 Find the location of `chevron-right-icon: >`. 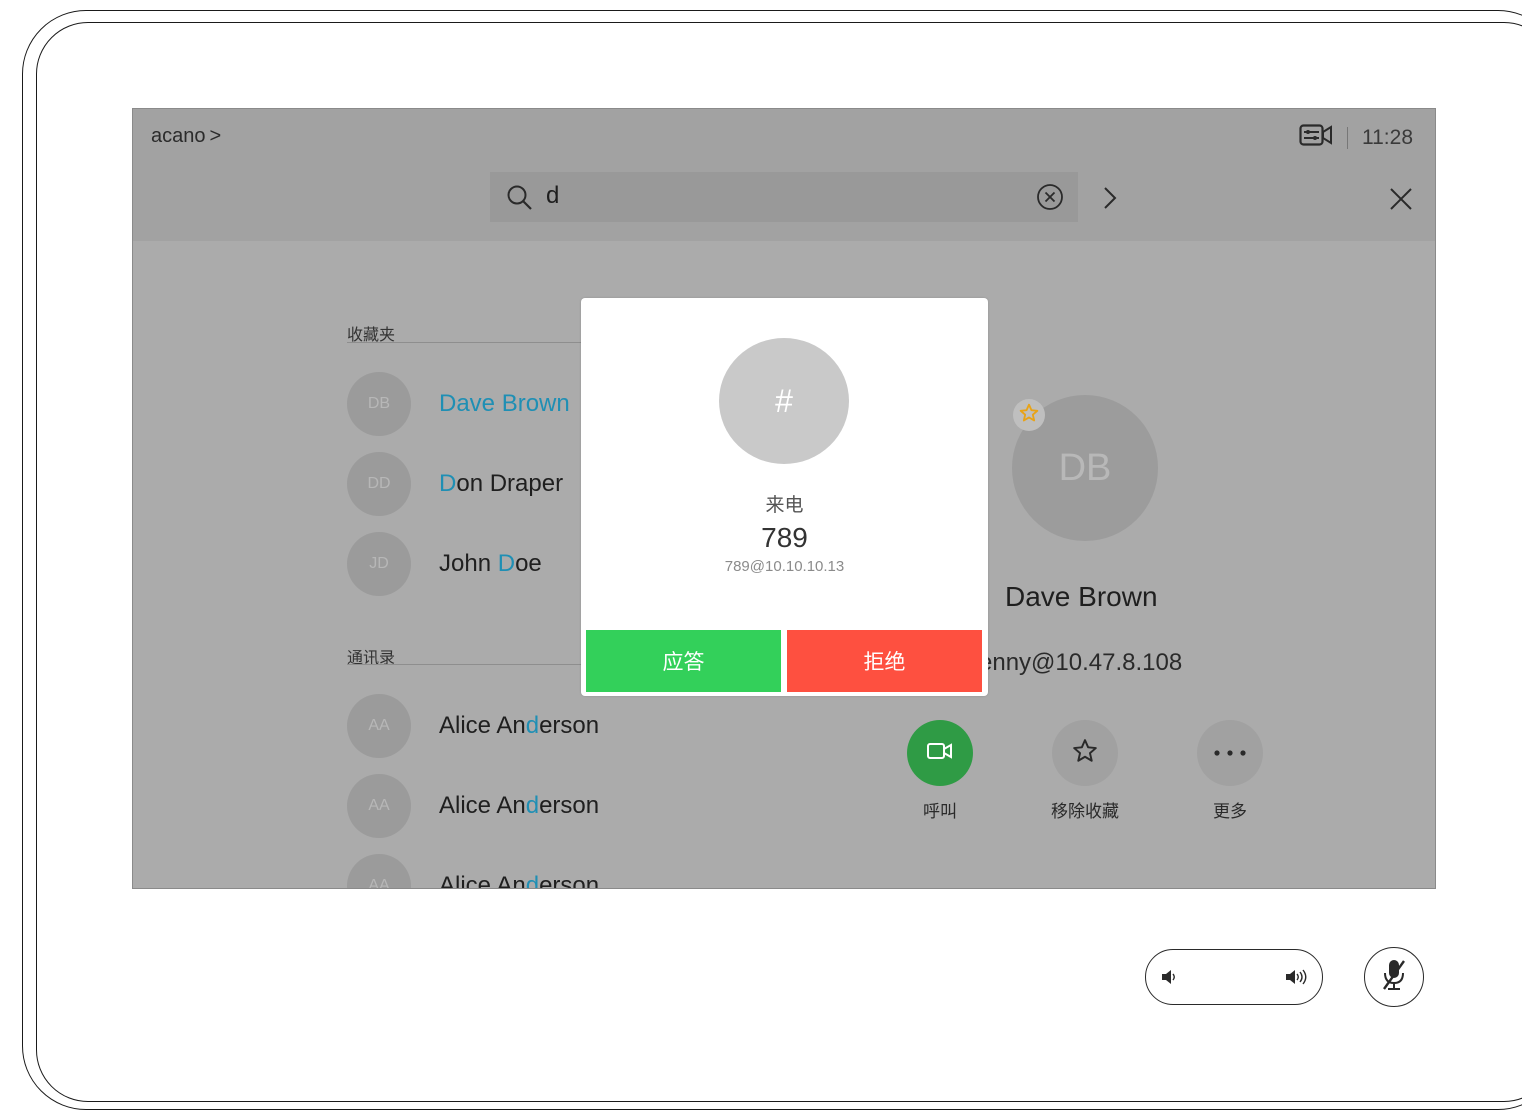

chevron-right-icon: > is located at coordinates (215, 136).